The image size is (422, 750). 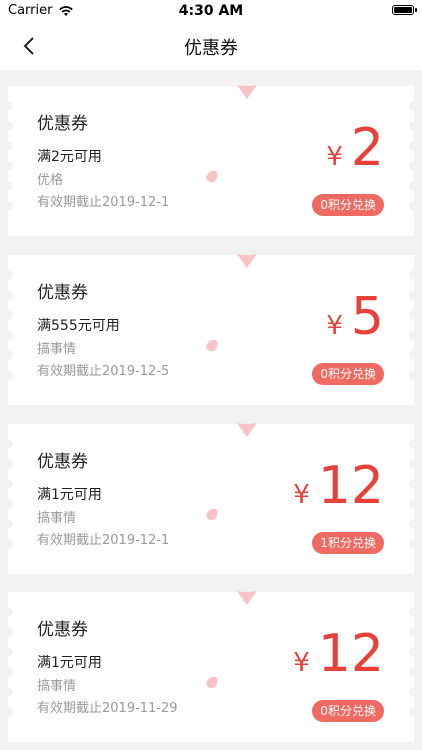 I want to click on coupon-expiry: 有效期截止2019-11-29, so click(x=107, y=708).